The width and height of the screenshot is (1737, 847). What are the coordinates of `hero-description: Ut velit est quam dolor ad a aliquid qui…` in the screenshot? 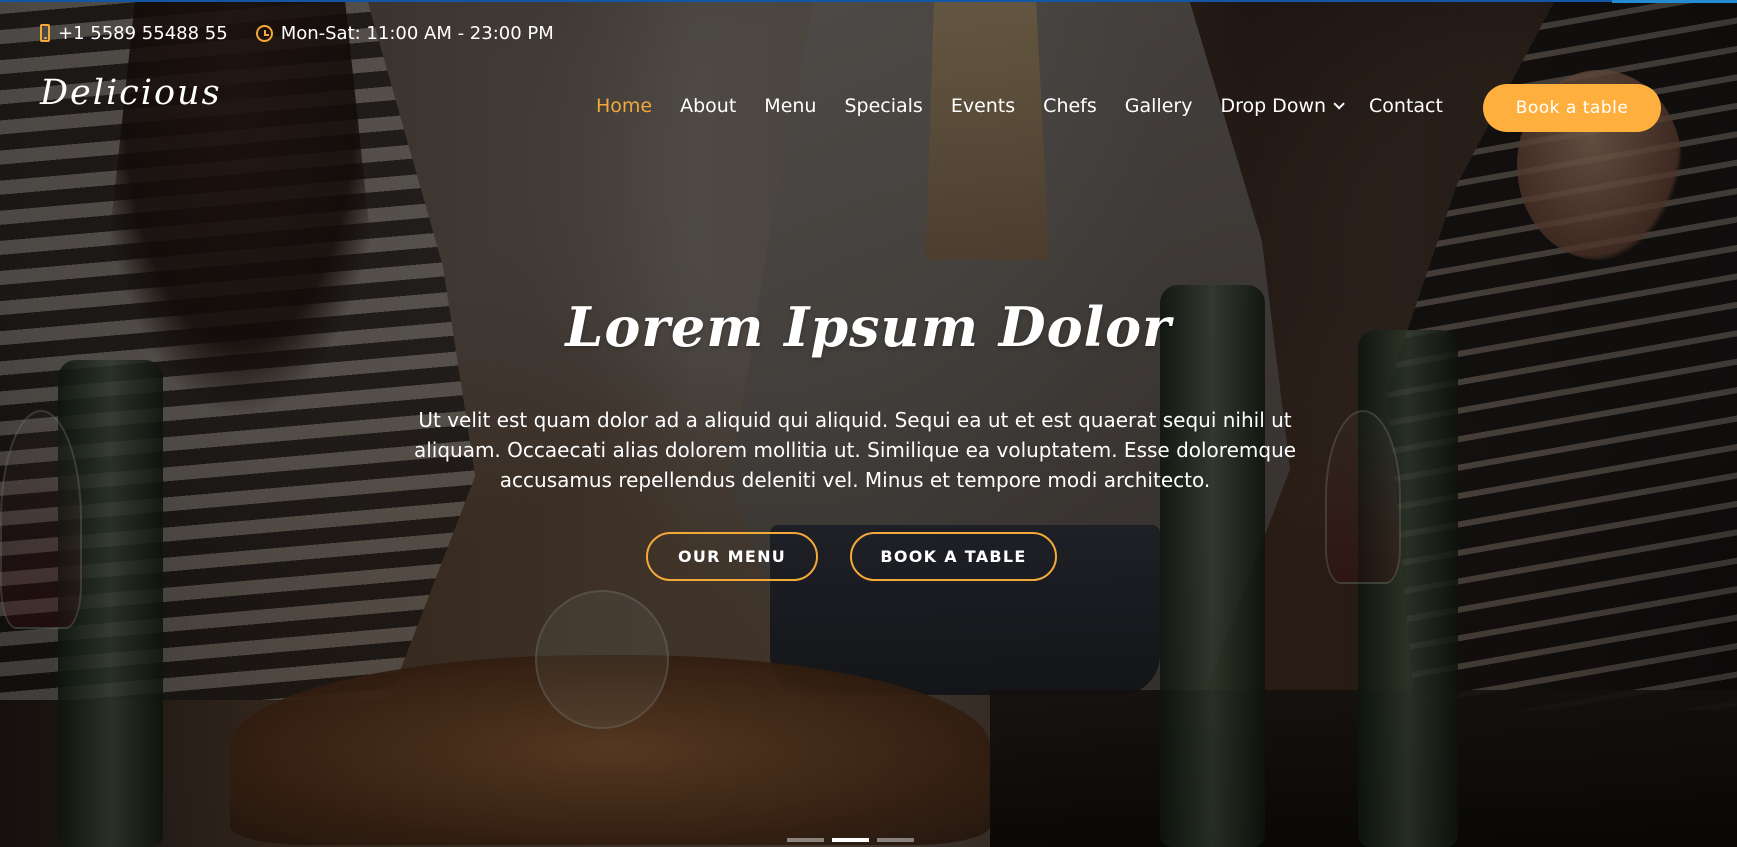 It's located at (855, 450).